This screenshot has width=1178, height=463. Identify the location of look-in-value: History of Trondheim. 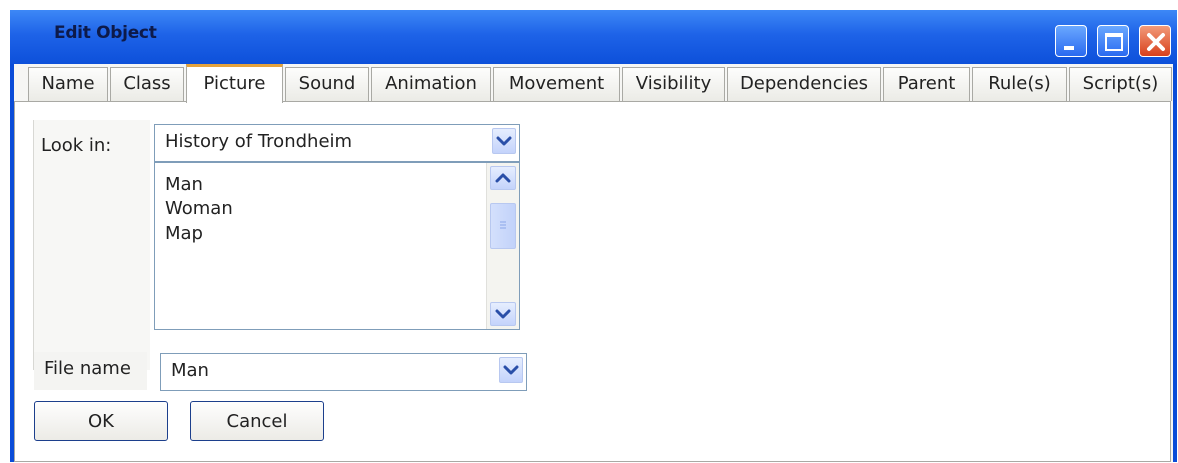
(259, 141).